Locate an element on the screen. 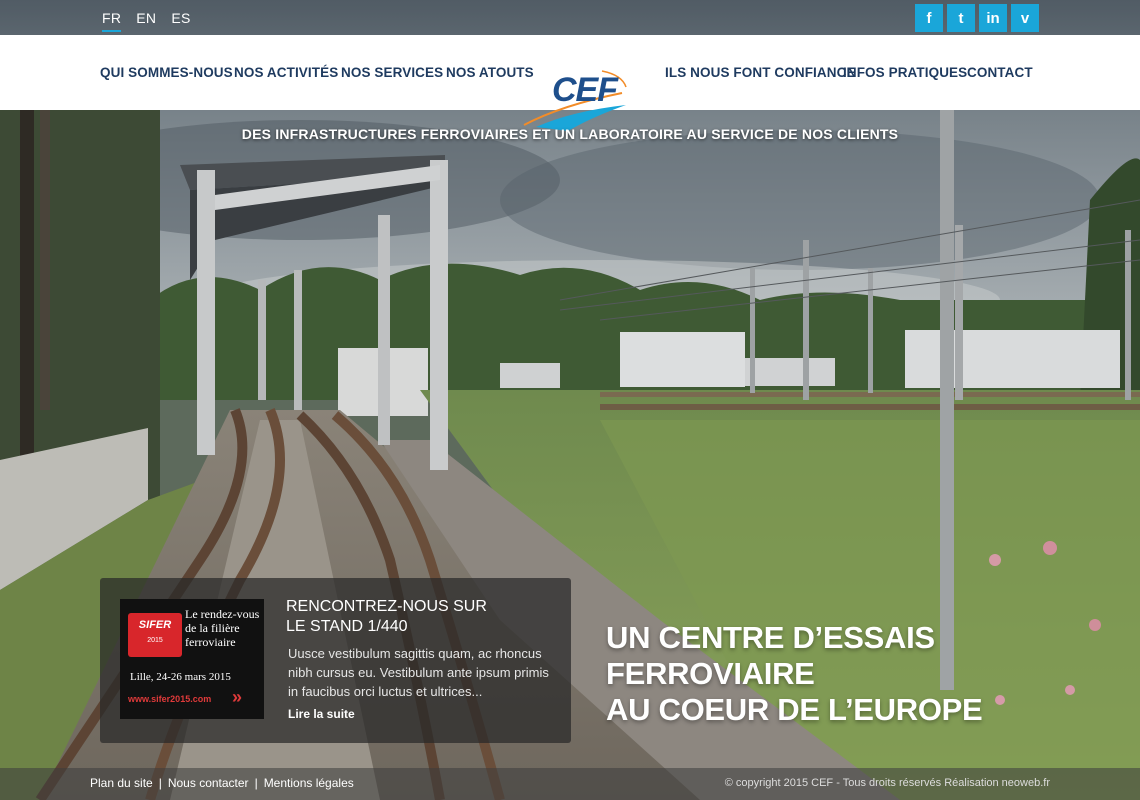 The image size is (1140, 800). nav-ils-nous-font-confiance: ILS NOUS FONT CONFIANCE is located at coordinates (760, 72).